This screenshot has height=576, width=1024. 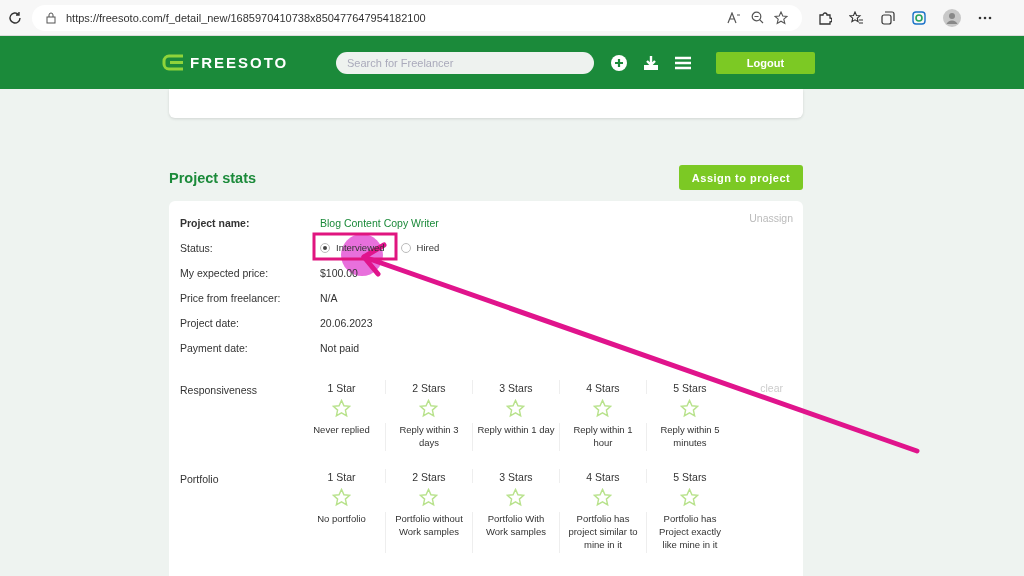 What do you see at coordinates (689, 437) in the screenshot?
I see `star-option-caption: Reply within 5 minutes` at bounding box center [689, 437].